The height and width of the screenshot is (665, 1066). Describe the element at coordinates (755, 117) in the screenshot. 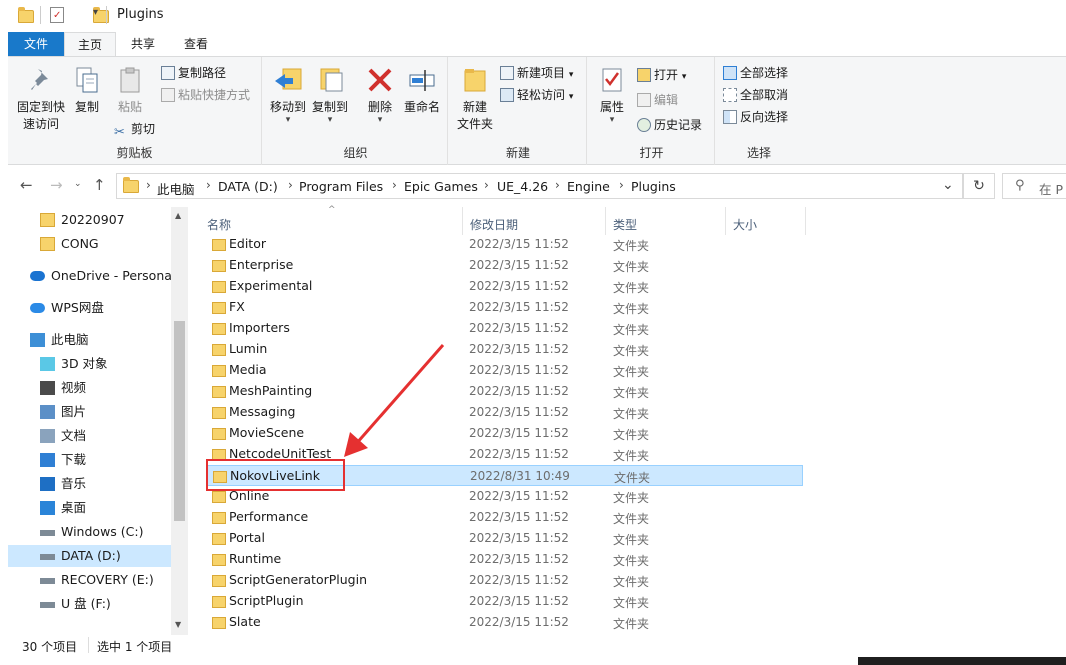

I see `invert-selection-button: 反向选择` at that location.